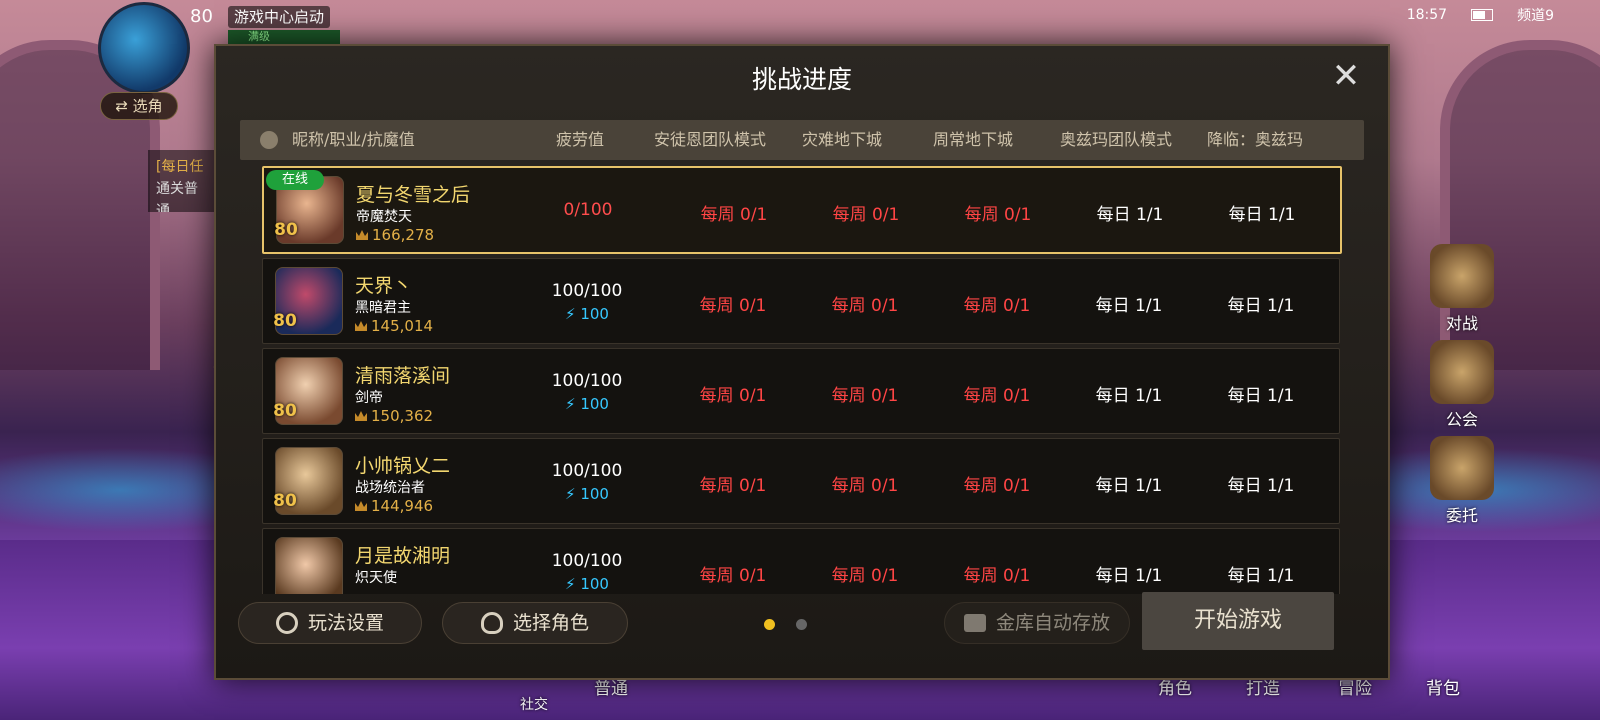 This screenshot has width=1600, height=720. I want to click on anti-magic-number: 144,946, so click(402, 506).